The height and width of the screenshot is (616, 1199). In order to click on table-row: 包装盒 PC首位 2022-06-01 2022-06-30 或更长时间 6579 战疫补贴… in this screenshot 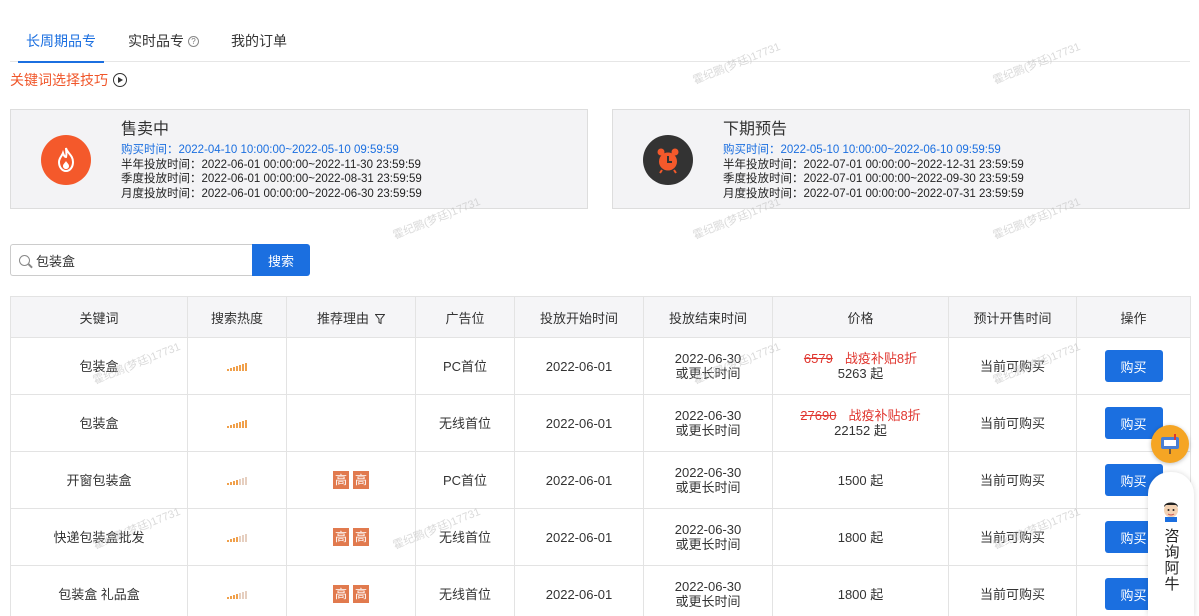, I will do `click(600, 366)`.